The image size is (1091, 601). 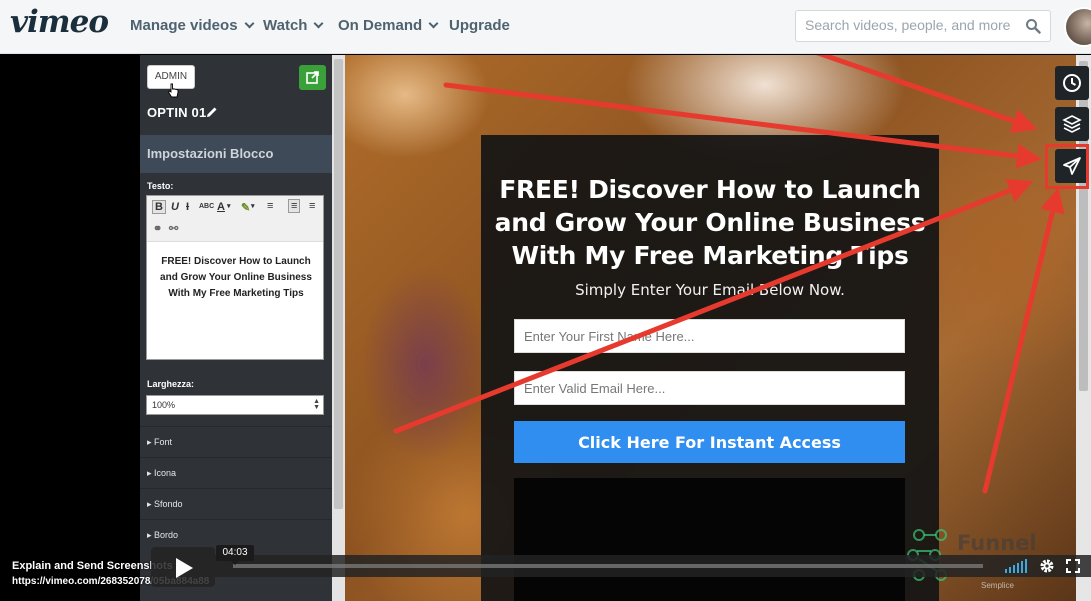 I want to click on align-left-icon: ≡, so click(x=270, y=206).